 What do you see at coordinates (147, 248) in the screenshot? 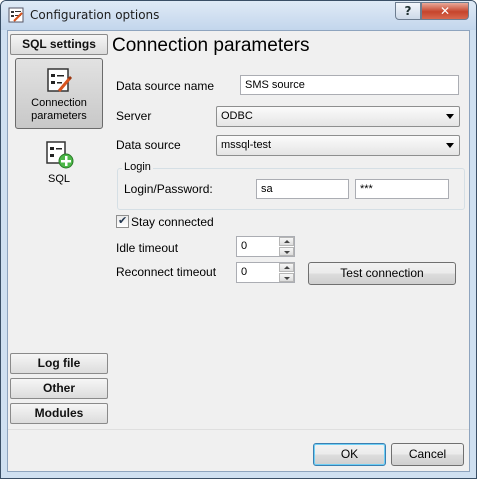
I see `idle-timeout-label: Idle timeout` at bounding box center [147, 248].